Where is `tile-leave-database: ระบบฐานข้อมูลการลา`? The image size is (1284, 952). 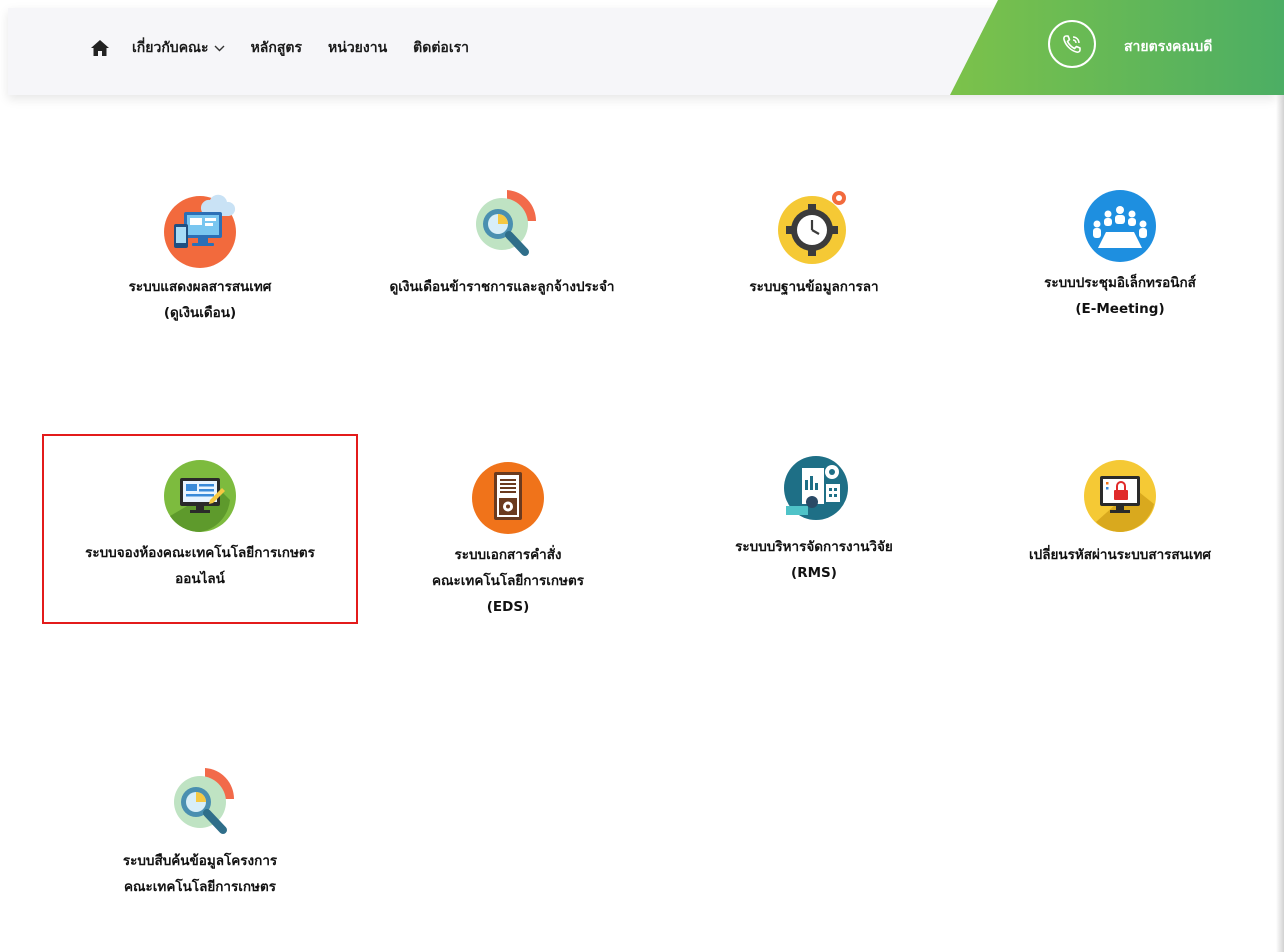
tile-leave-database: ระบบฐานข้อมูลการลา is located at coordinates (814, 243).